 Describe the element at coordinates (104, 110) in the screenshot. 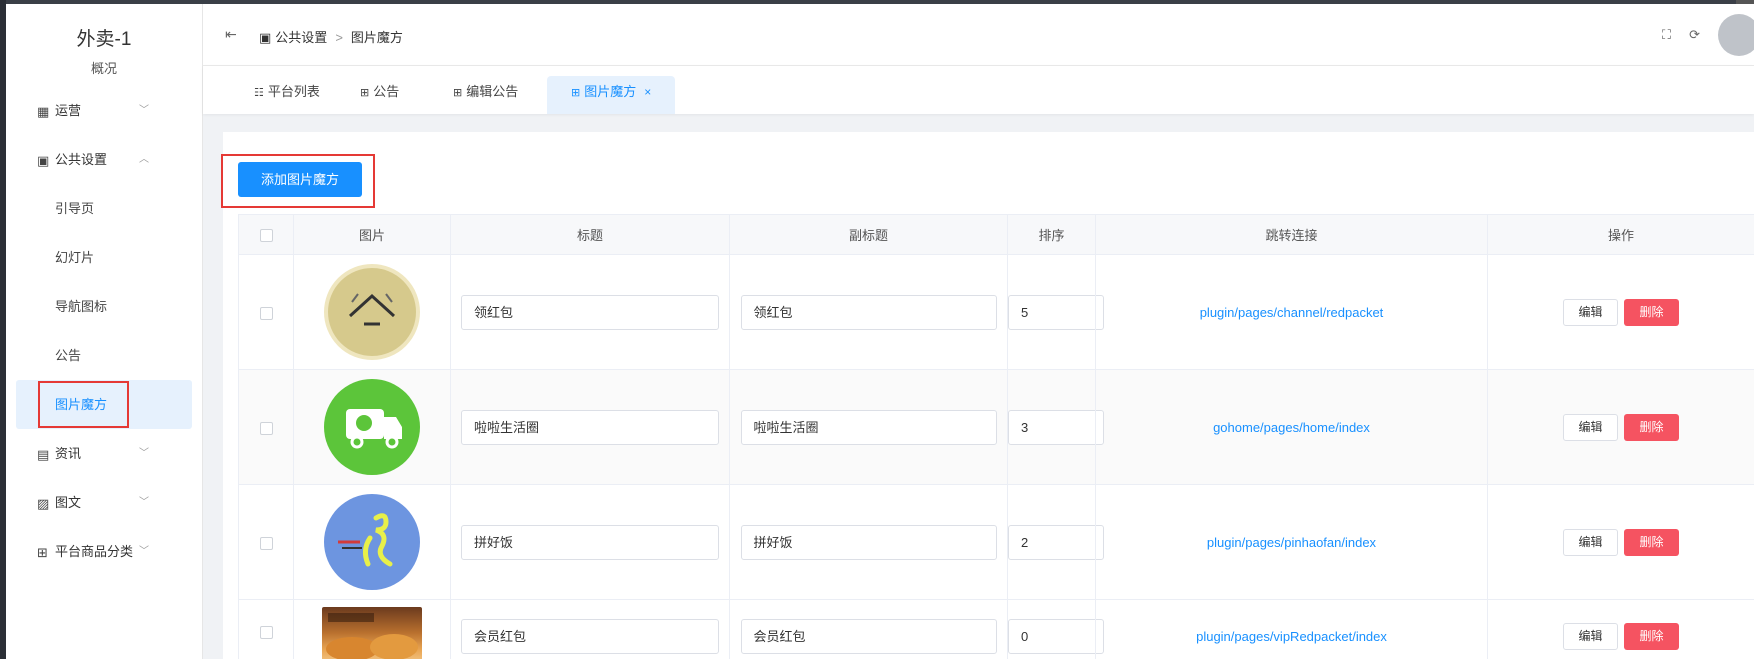

I see `sidebar-item-operations: ▦ 运营 ﹀` at that location.